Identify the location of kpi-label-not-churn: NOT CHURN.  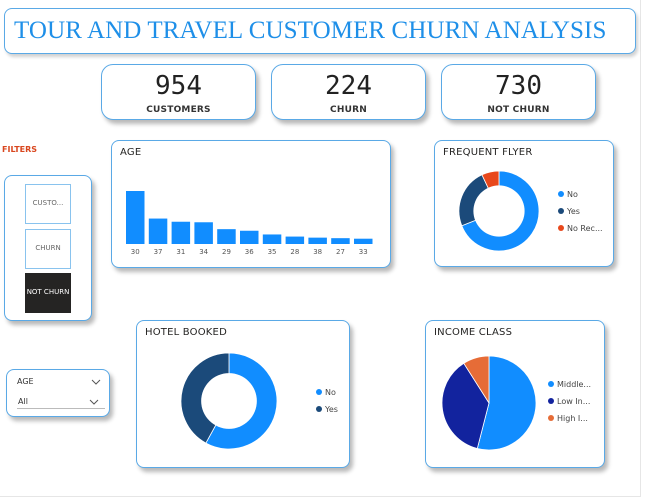
(518, 110).